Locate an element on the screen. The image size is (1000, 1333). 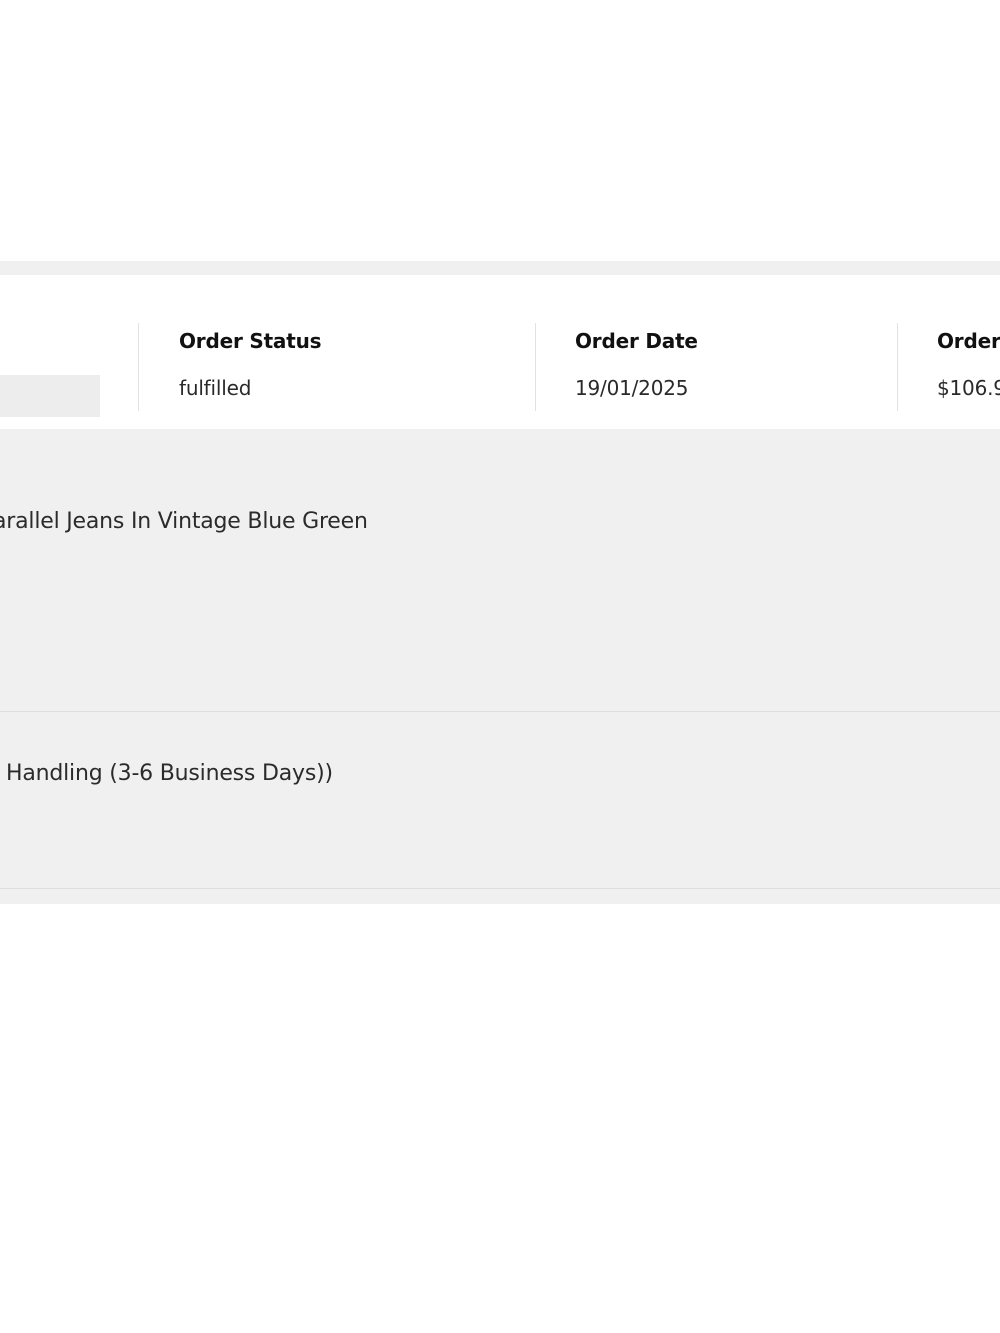
shipping-line-item: : Handling (3-6 Business Days)) is located at coordinates (500, 800).